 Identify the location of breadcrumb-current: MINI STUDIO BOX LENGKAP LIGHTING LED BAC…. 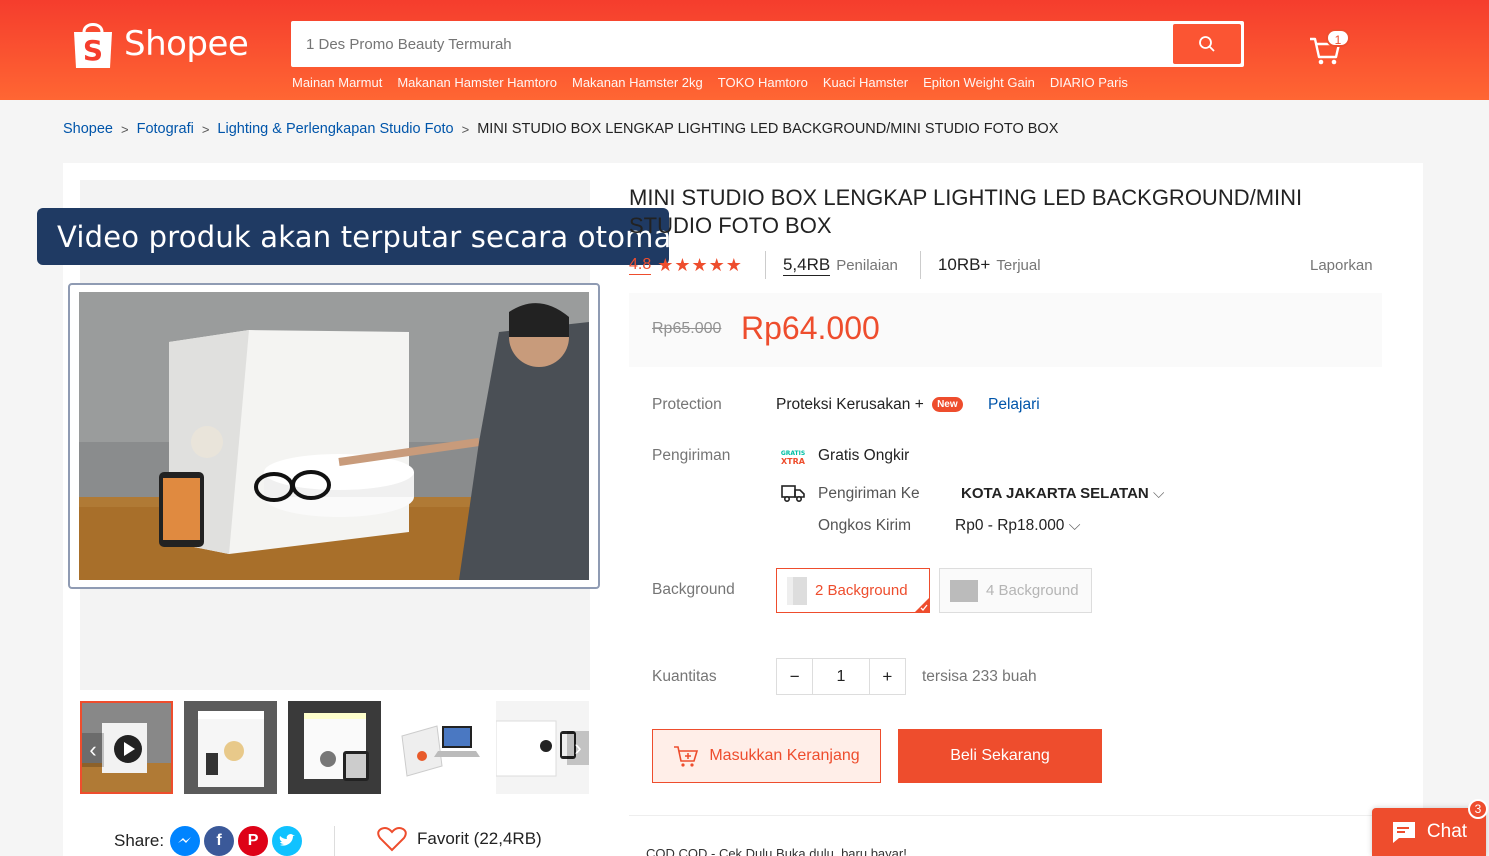
(768, 129).